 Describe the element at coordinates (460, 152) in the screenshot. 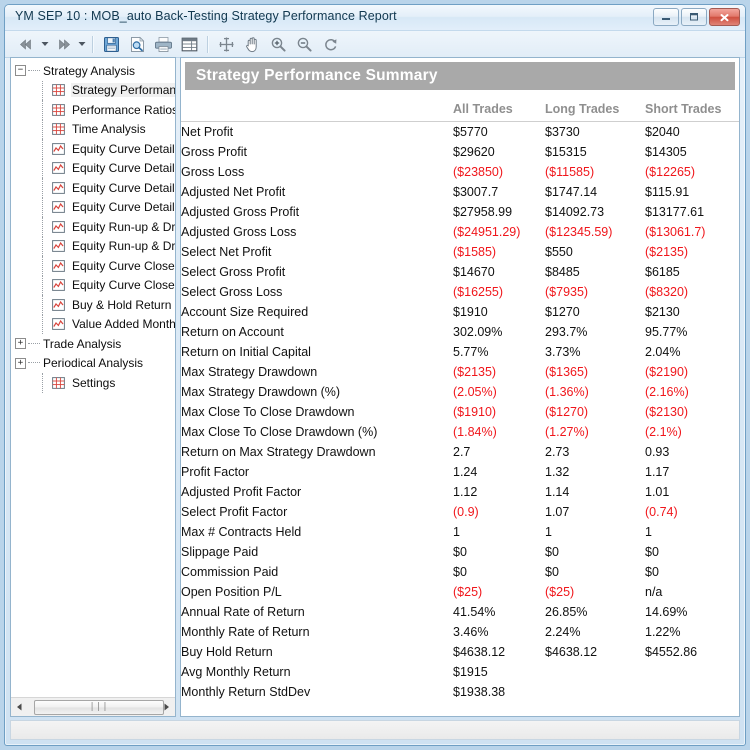

I see `table-row: Gross Profit $29620 $15315 $14305` at that location.